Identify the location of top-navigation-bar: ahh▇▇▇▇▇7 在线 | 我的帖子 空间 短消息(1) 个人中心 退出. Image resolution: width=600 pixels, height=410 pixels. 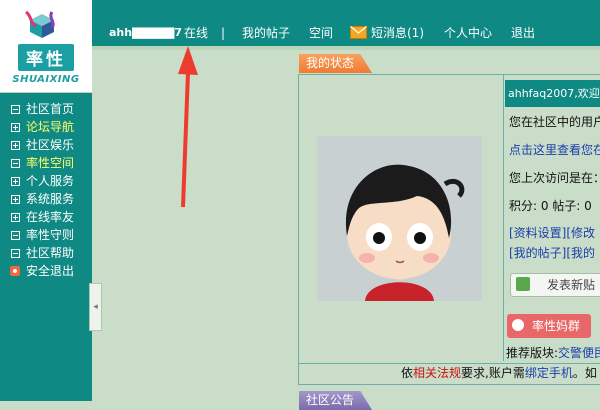
(346, 25).